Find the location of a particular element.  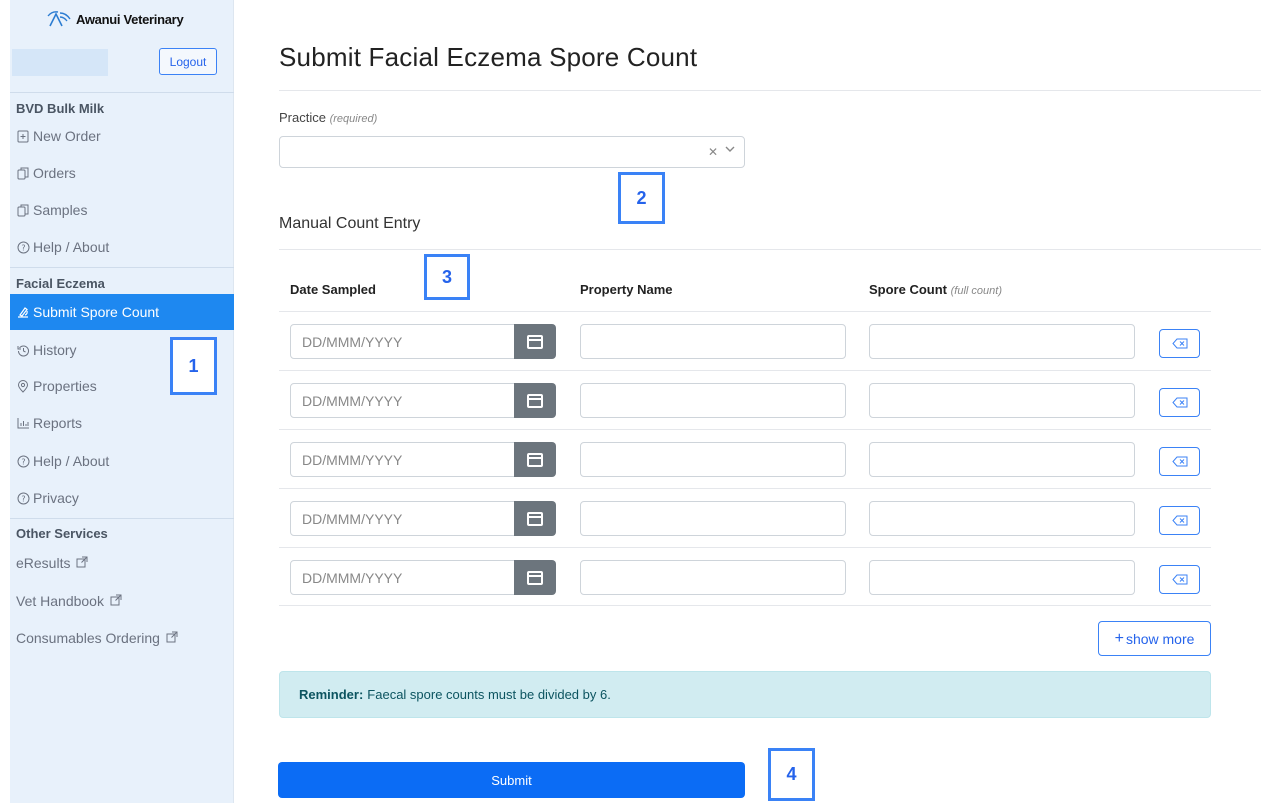

header-date-sampled: Date Sampled is located at coordinates (333, 289).